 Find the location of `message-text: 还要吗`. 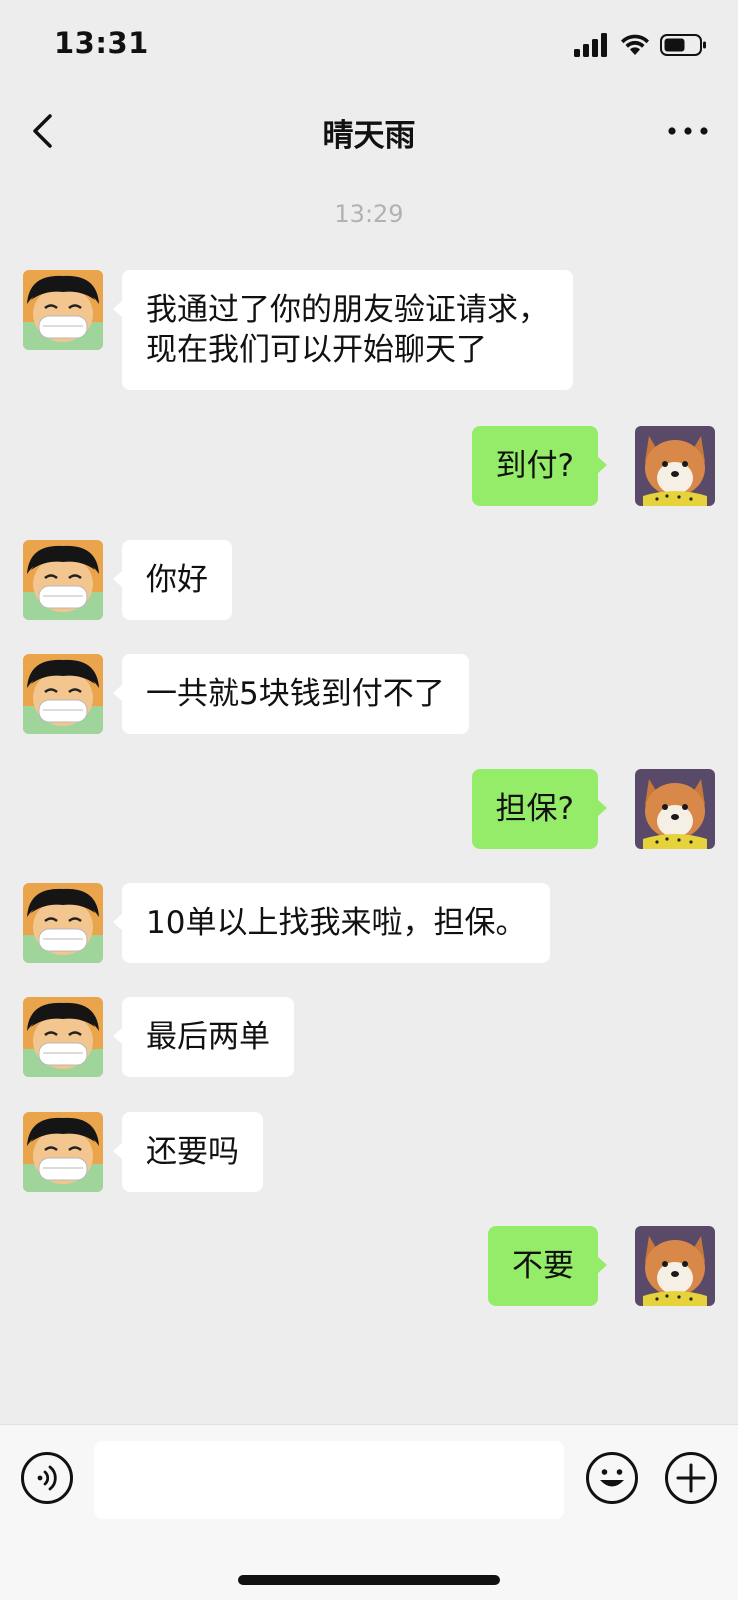

message-text: 还要吗 is located at coordinates (192, 1152).